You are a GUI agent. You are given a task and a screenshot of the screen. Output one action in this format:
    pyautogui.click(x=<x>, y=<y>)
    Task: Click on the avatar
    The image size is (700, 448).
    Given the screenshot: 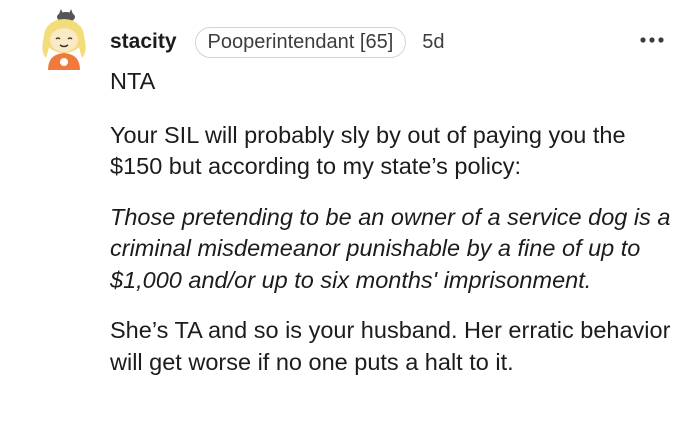 What is the action you would take?
    pyautogui.click(x=64, y=39)
    